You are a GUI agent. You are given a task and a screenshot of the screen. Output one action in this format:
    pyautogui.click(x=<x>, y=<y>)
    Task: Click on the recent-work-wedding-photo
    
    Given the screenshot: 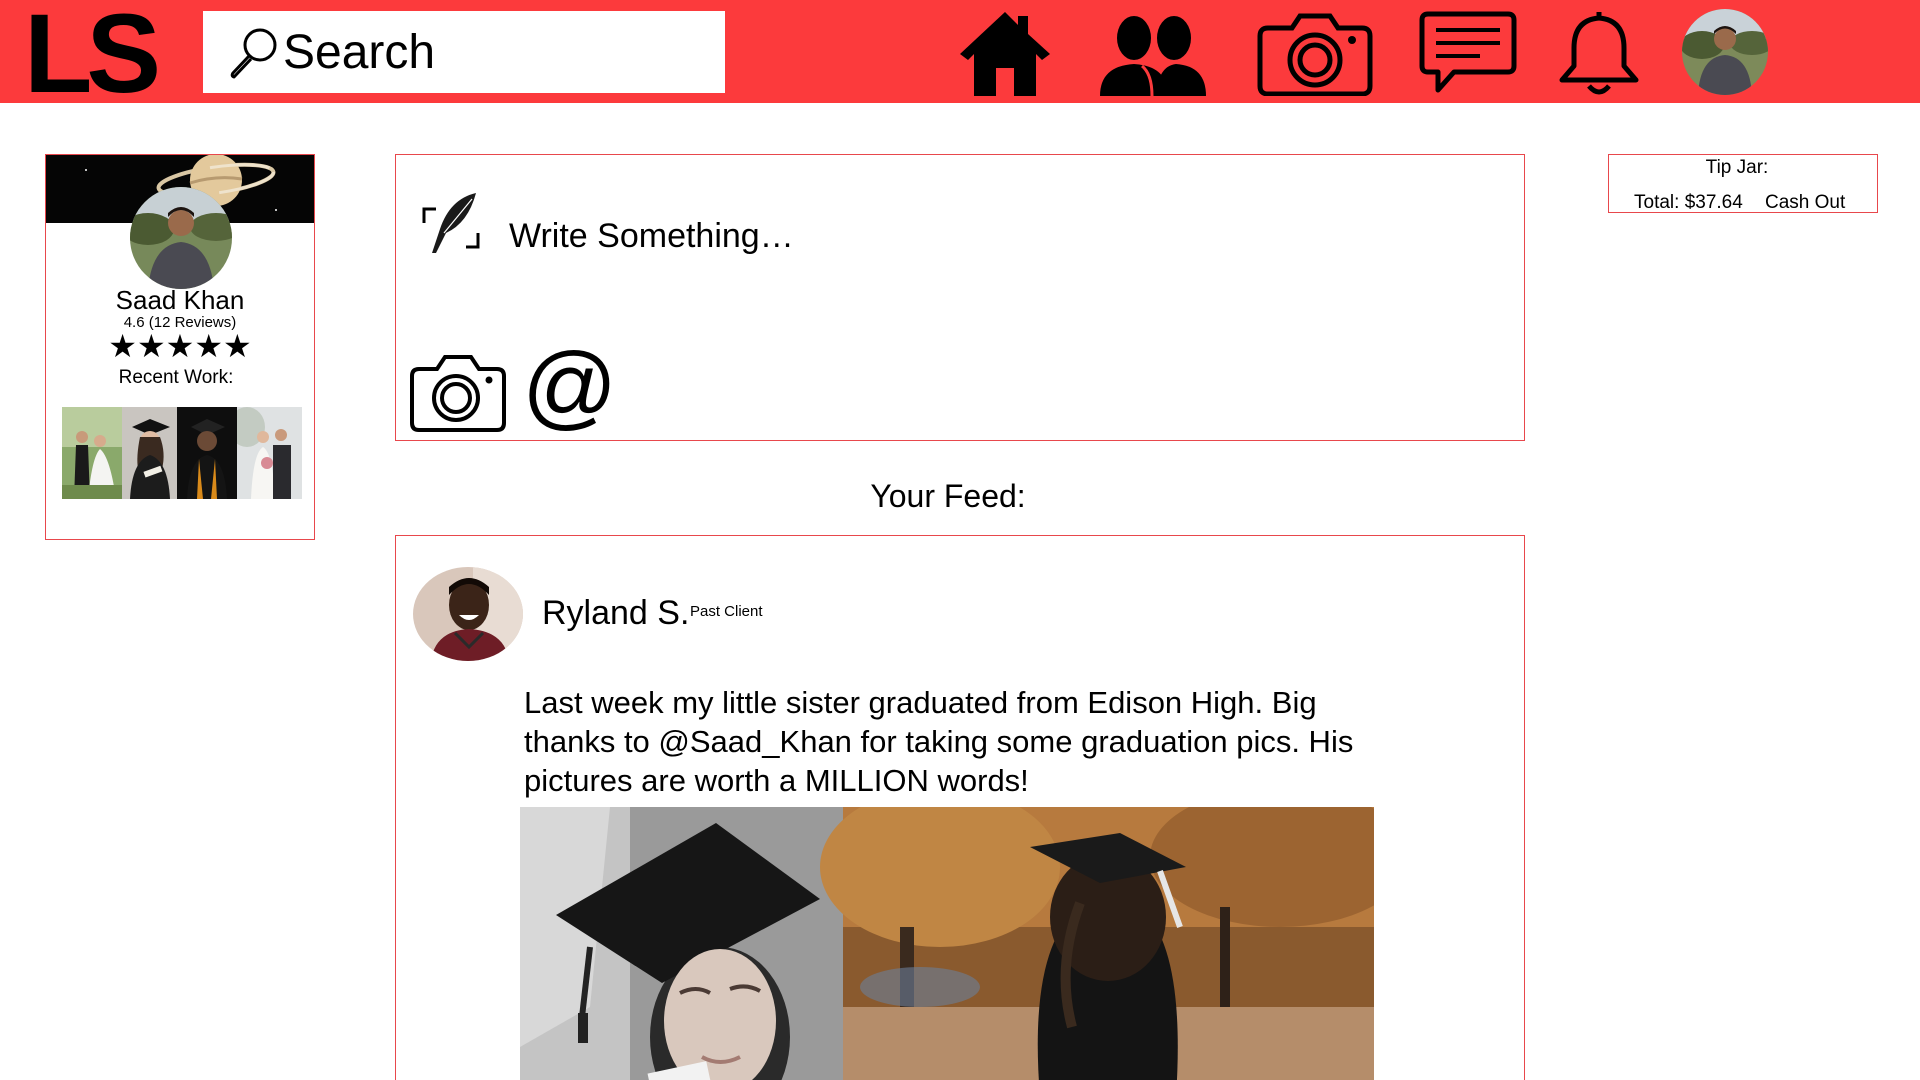 What is the action you would take?
    pyautogui.click(x=92, y=453)
    